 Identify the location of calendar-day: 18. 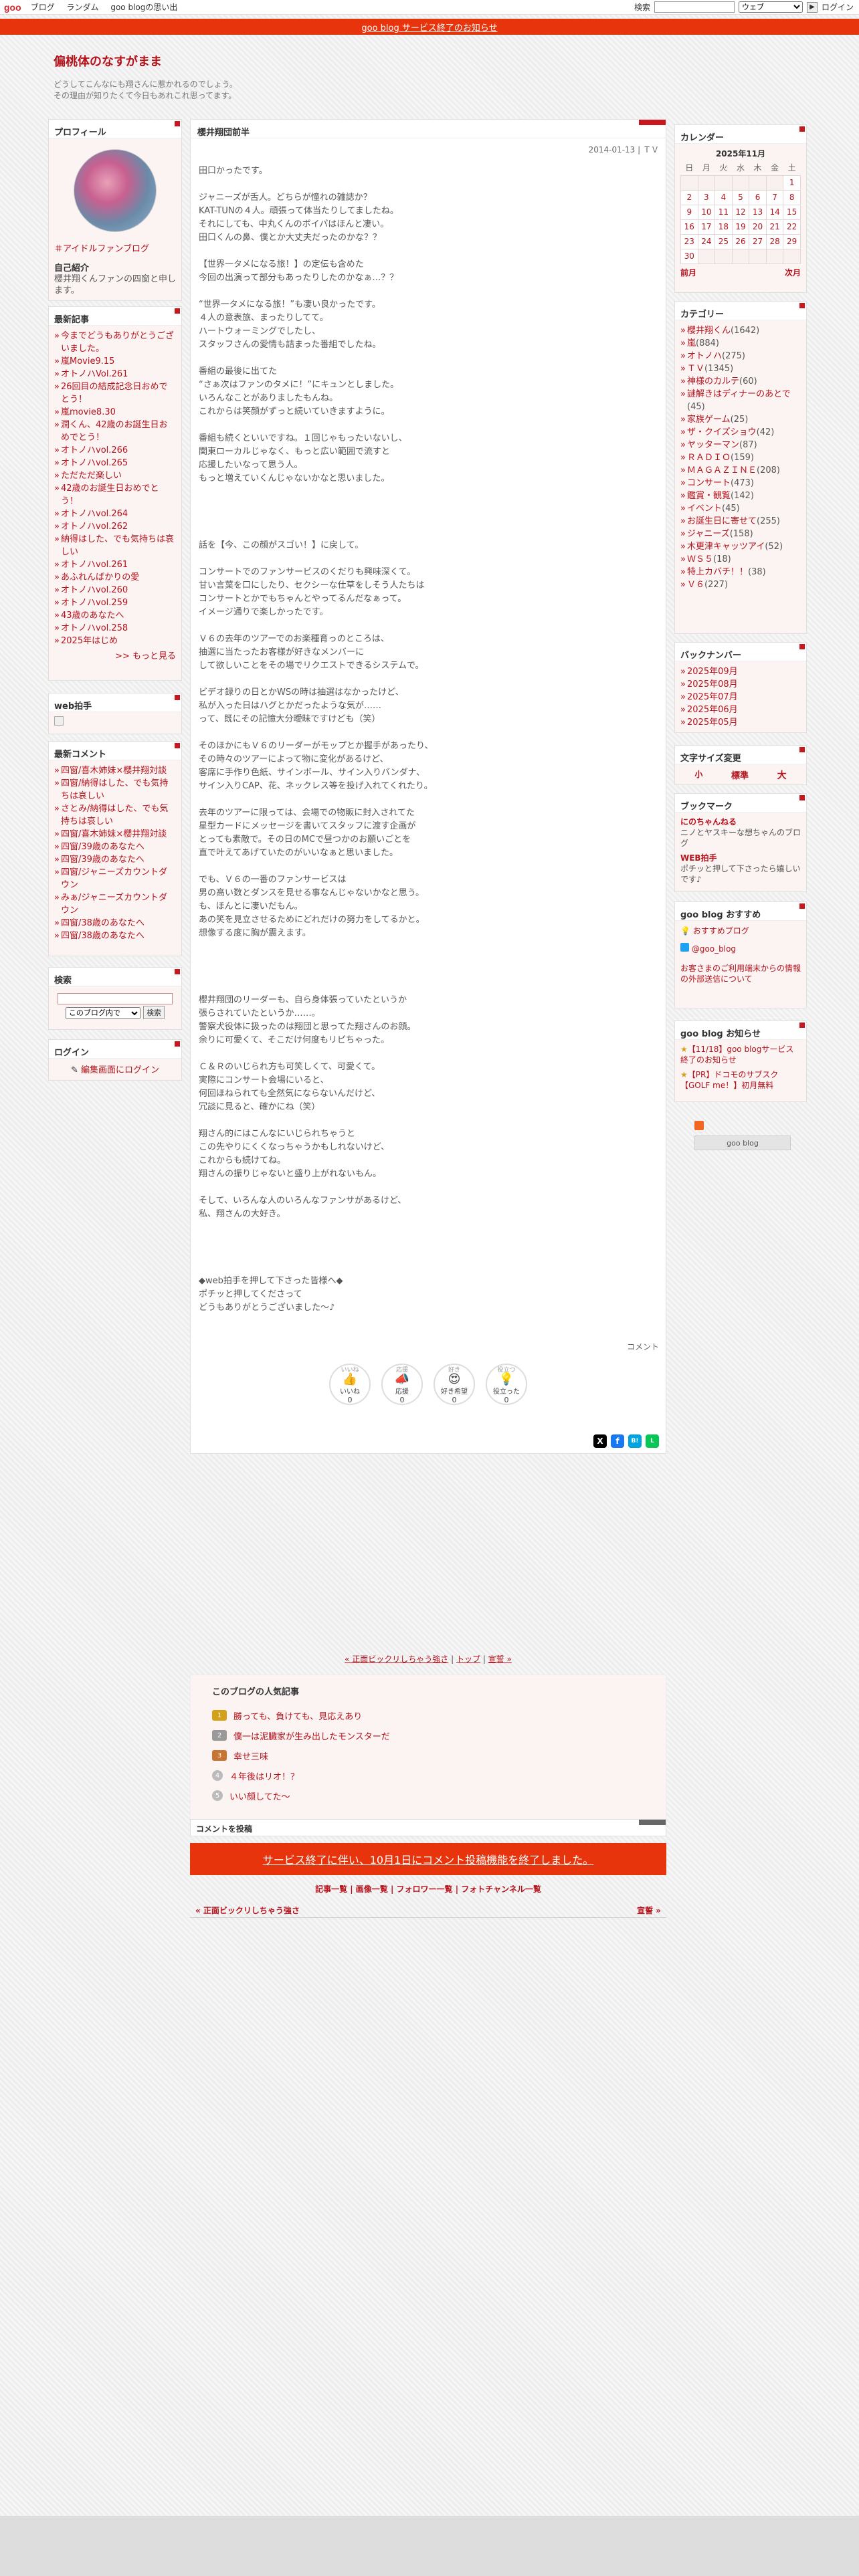
(723, 227).